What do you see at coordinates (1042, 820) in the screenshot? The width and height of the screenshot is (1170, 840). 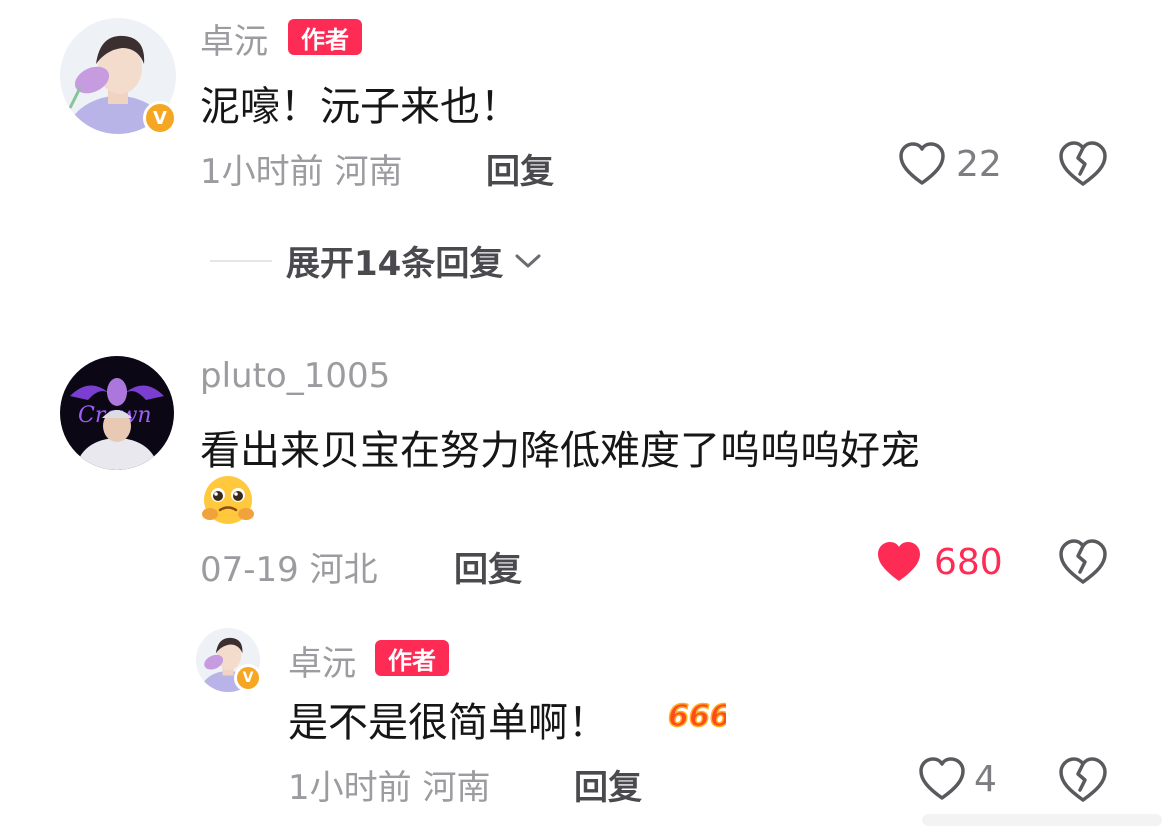 I see `watermark-image` at bounding box center [1042, 820].